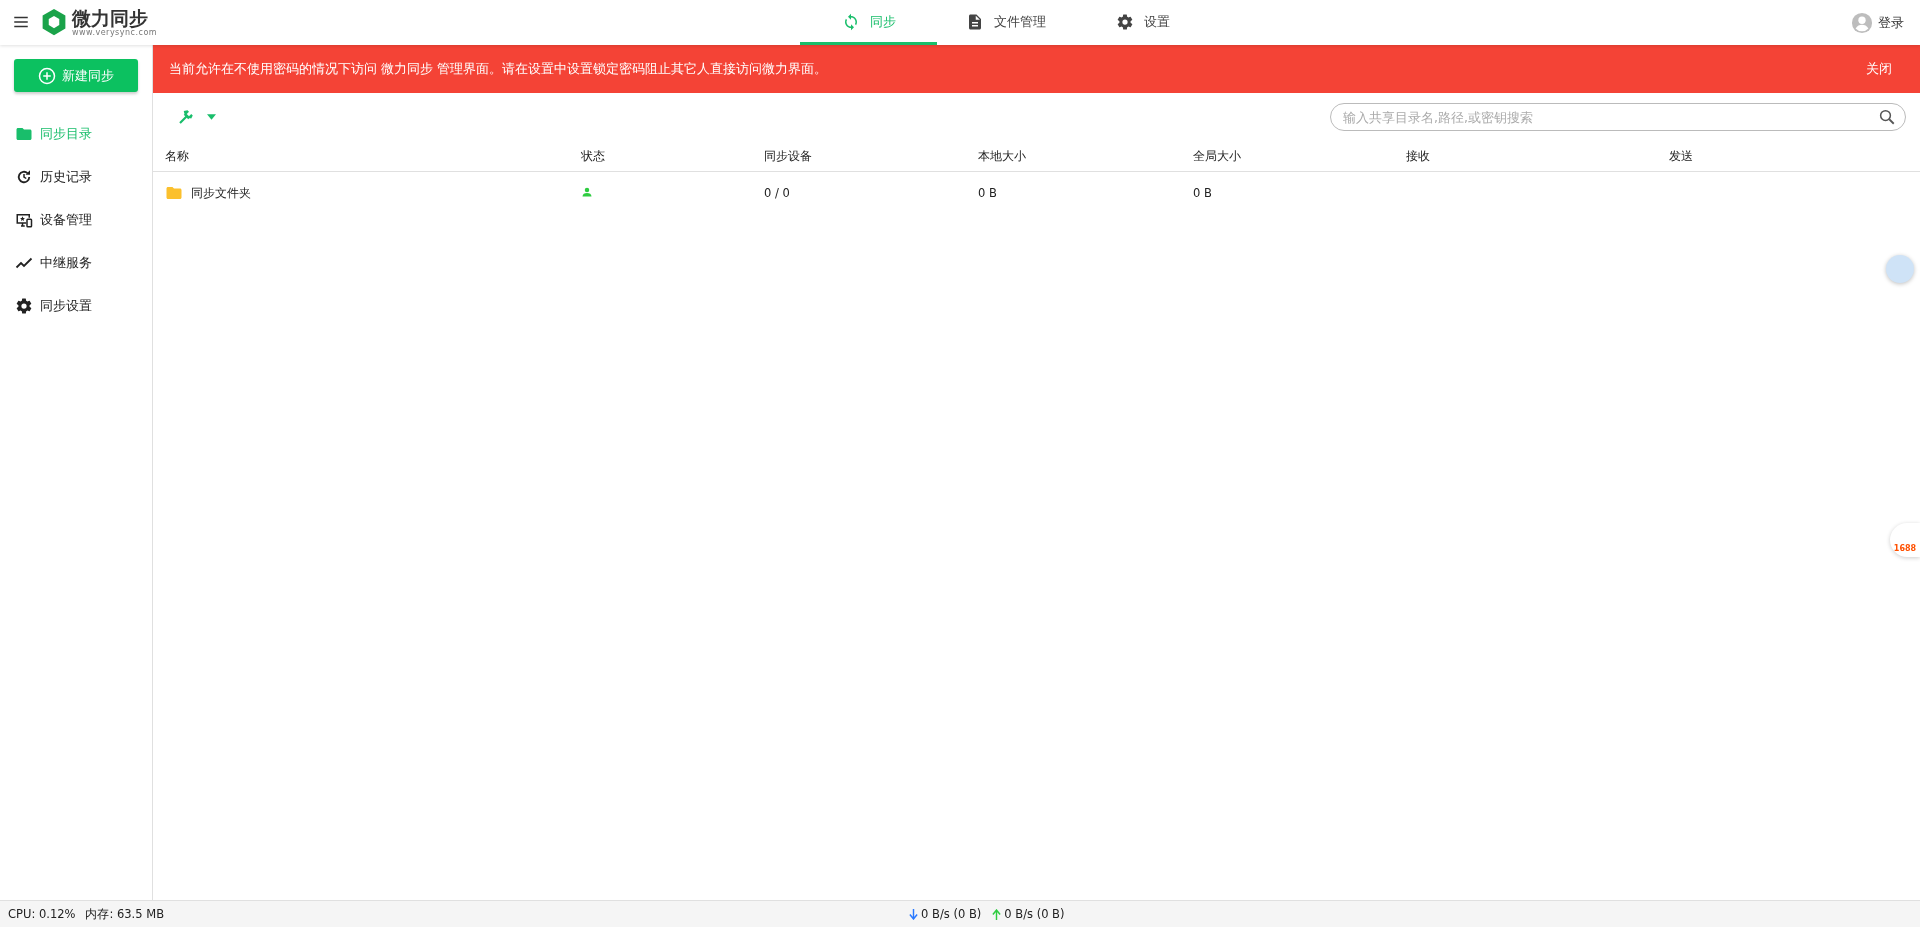 The height and width of the screenshot is (927, 1920). What do you see at coordinates (177, 156) in the screenshot?
I see `column-header: 名称` at bounding box center [177, 156].